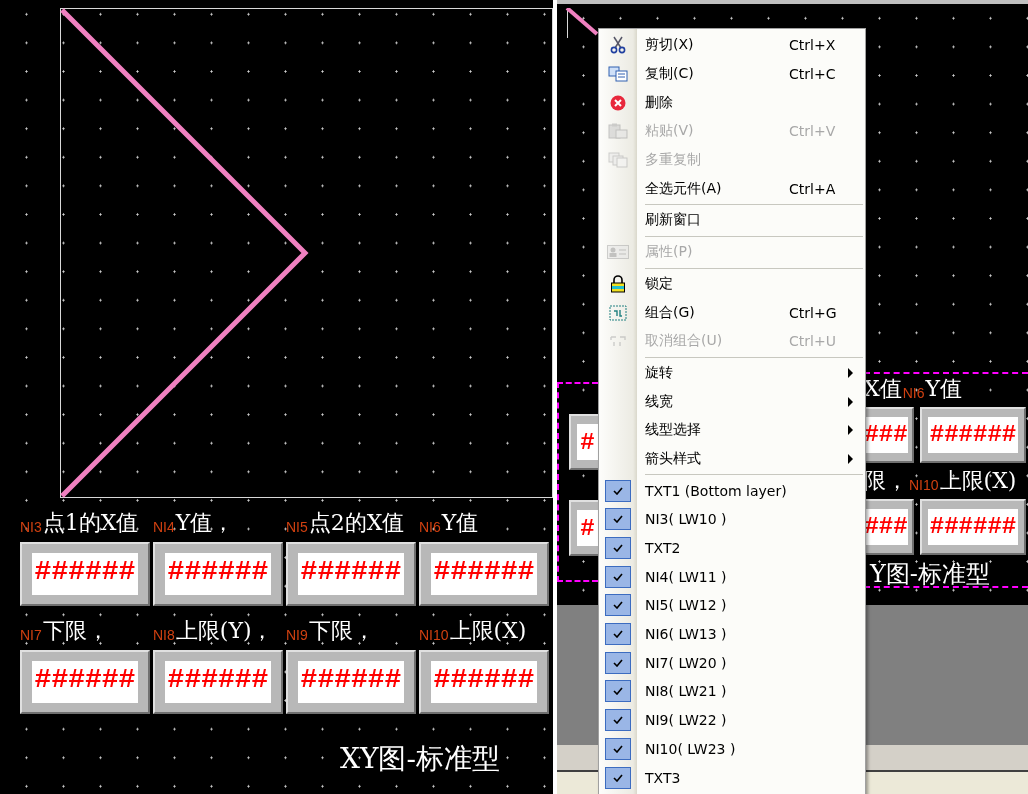 The width and height of the screenshot is (1028, 794). Describe the element at coordinates (618, 160) in the screenshot. I see `copy-stack-icon` at that location.